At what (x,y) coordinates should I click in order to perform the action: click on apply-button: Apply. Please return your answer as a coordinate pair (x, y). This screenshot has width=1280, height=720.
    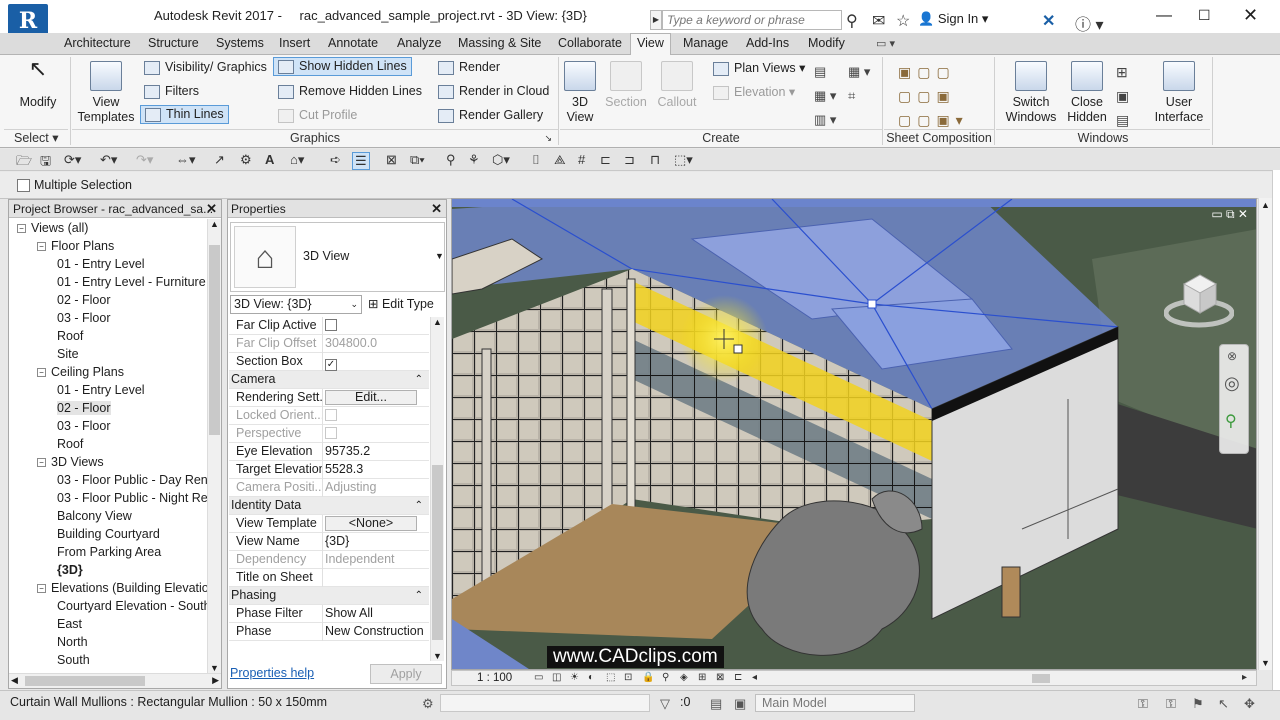
    Looking at the image, I should click on (406, 674).